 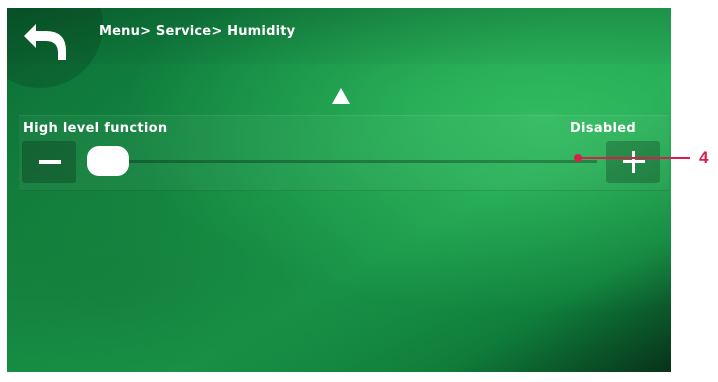 What do you see at coordinates (197, 31) in the screenshot?
I see `breadcrumb: Menu> Service> Humidity` at bounding box center [197, 31].